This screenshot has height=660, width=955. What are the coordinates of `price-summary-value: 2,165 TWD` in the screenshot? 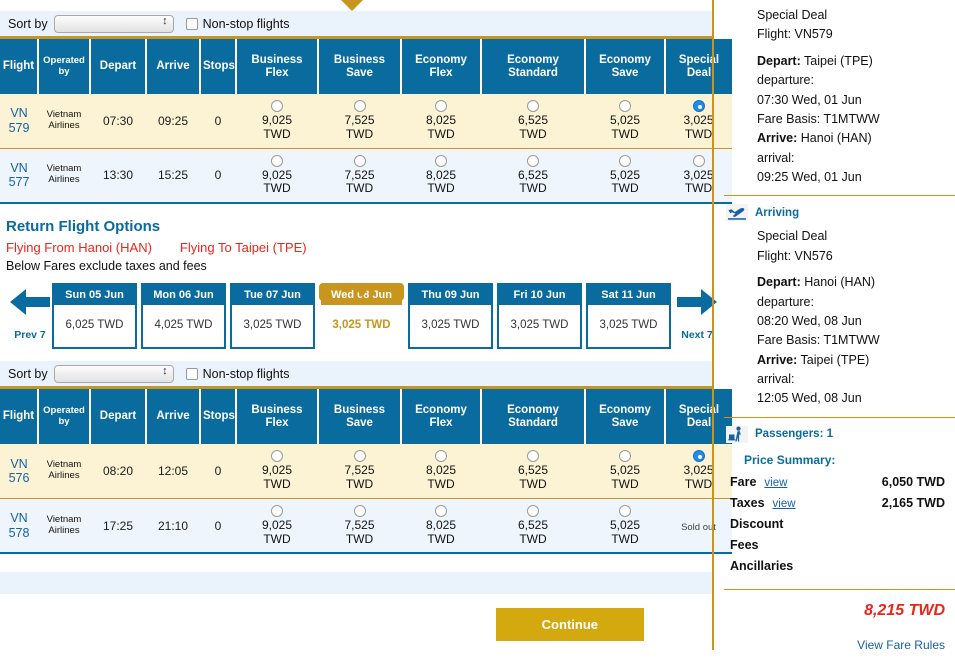 It's located at (913, 502).